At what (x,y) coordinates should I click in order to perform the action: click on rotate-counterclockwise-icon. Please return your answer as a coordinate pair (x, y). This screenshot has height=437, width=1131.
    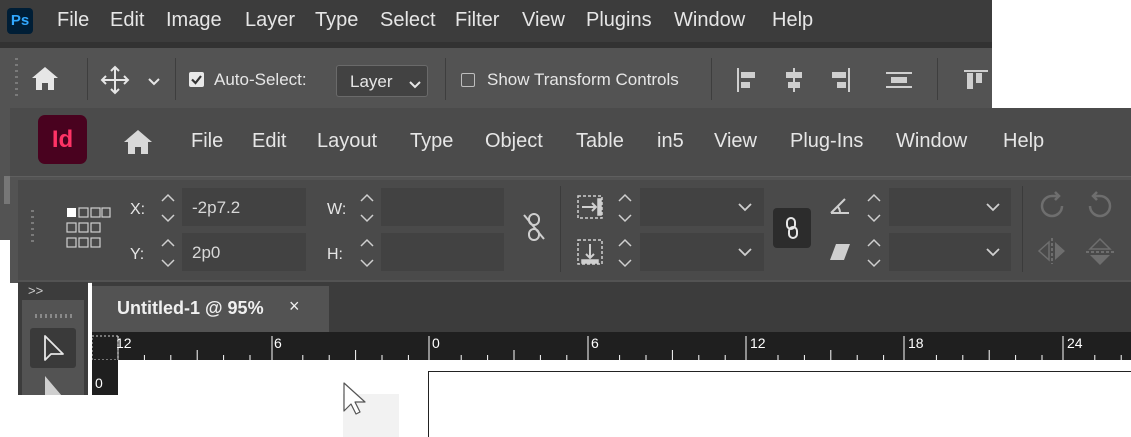
    Looking at the image, I should click on (1100, 208).